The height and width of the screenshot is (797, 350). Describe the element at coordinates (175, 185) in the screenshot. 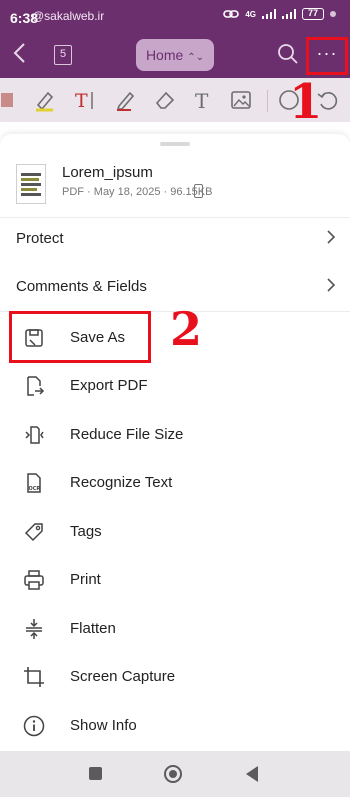

I see `file-info: Lorem_ipsum PDF · May 18, 2025 · 96.15KB` at that location.